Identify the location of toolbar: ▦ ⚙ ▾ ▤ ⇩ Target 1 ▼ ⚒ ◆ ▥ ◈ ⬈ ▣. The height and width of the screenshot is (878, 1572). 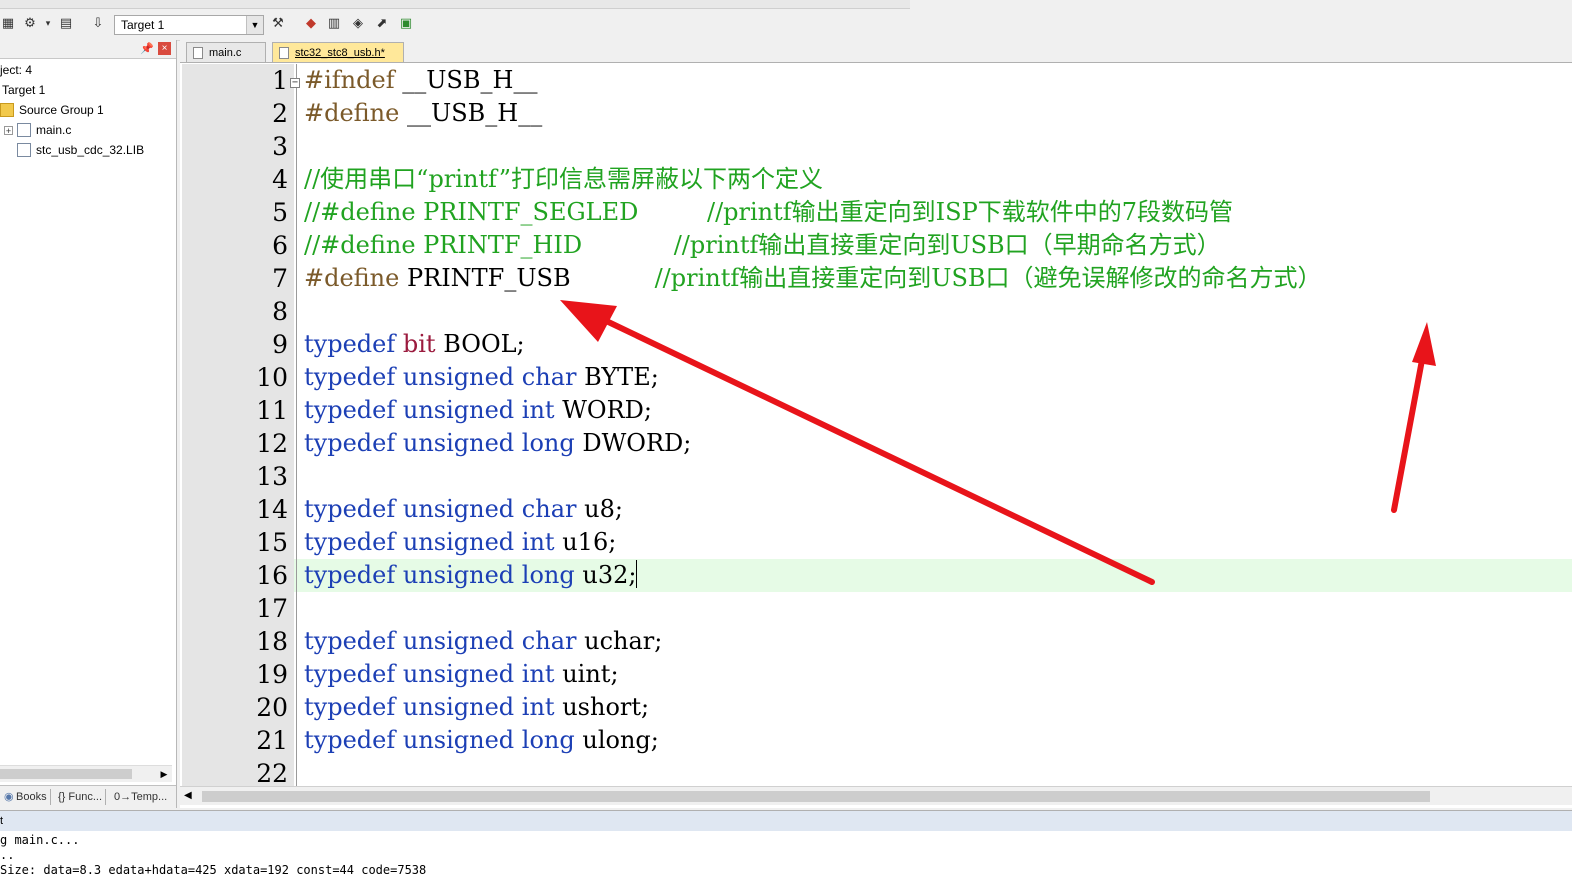
(786, 20).